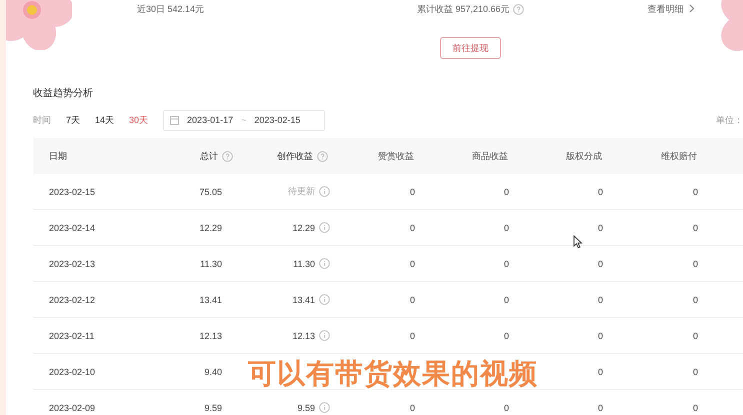 The height and width of the screenshot is (415, 743). I want to click on column-header: 维权赔付, so click(679, 156).